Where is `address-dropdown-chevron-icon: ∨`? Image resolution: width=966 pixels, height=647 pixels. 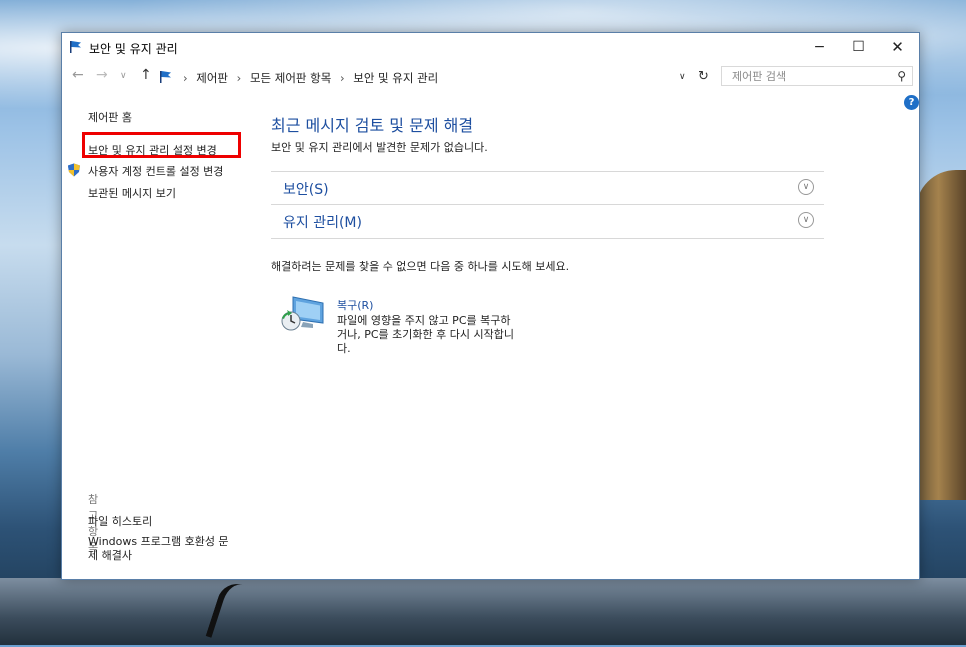 address-dropdown-chevron-icon: ∨ is located at coordinates (682, 77).